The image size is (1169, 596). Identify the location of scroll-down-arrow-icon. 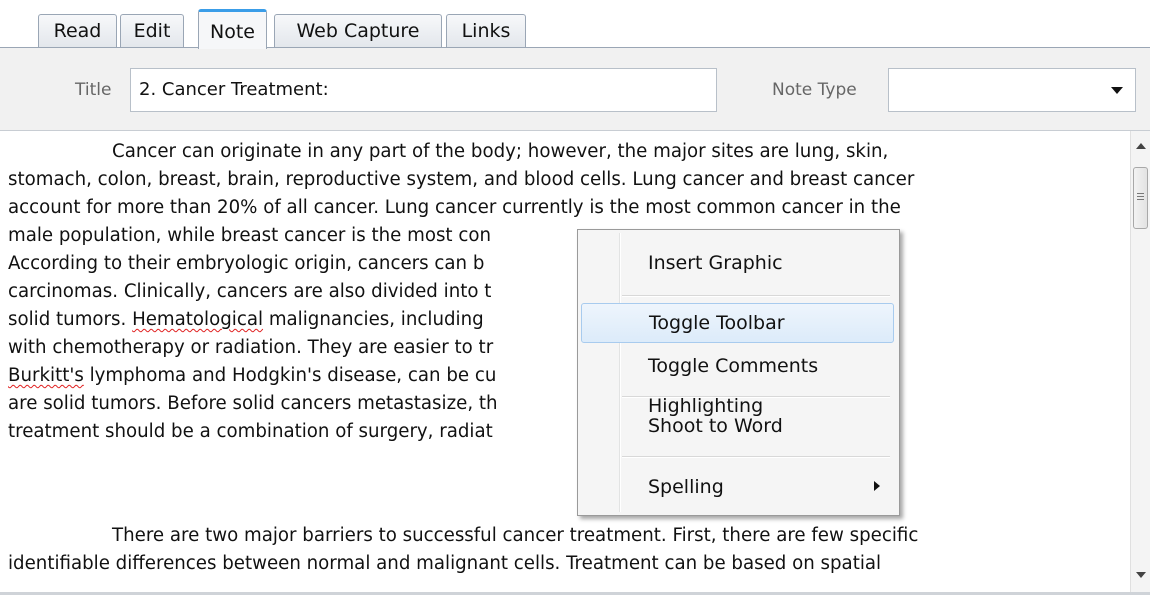
(1141, 575).